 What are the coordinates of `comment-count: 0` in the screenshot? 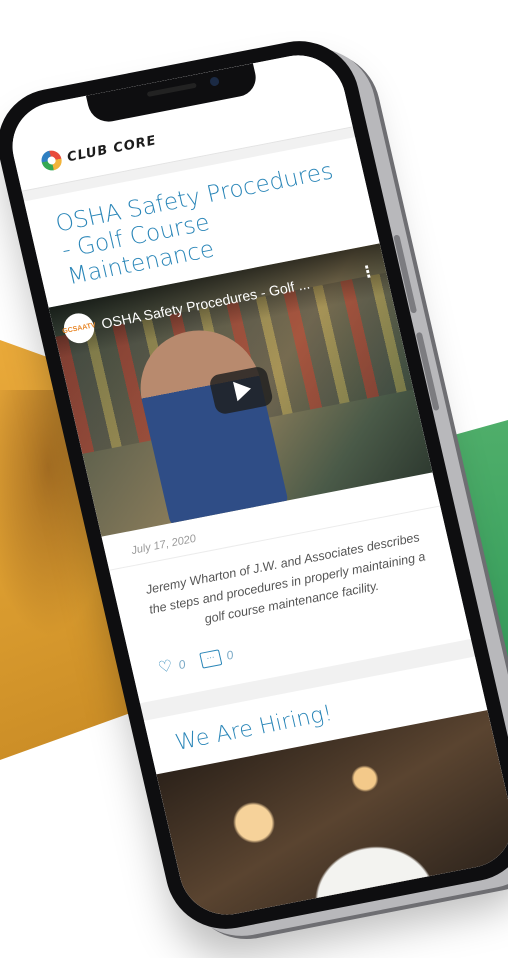 It's located at (229, 655).